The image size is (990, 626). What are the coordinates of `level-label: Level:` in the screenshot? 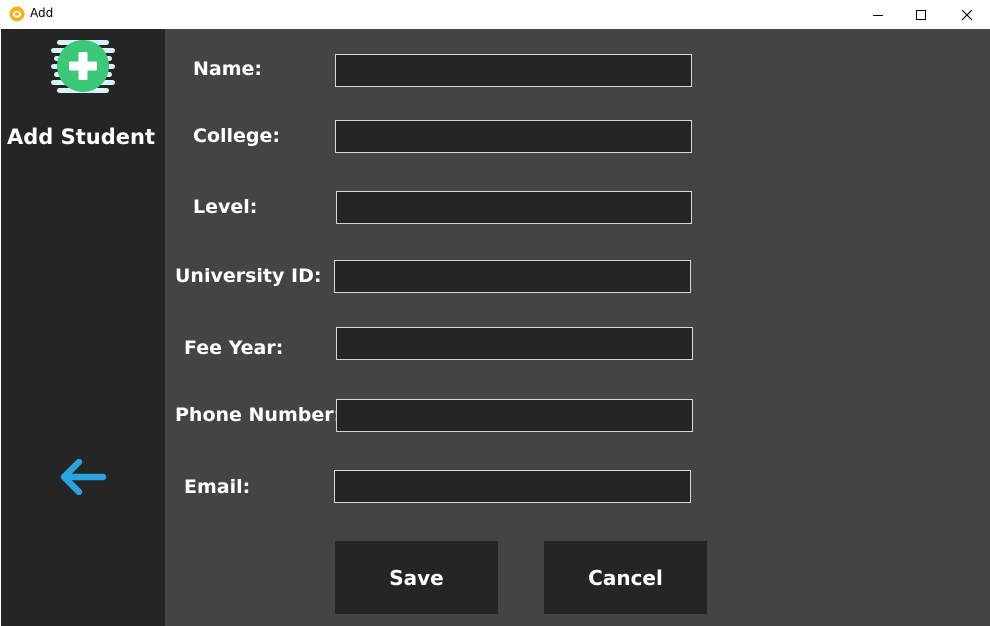 It's located at (225, 207).